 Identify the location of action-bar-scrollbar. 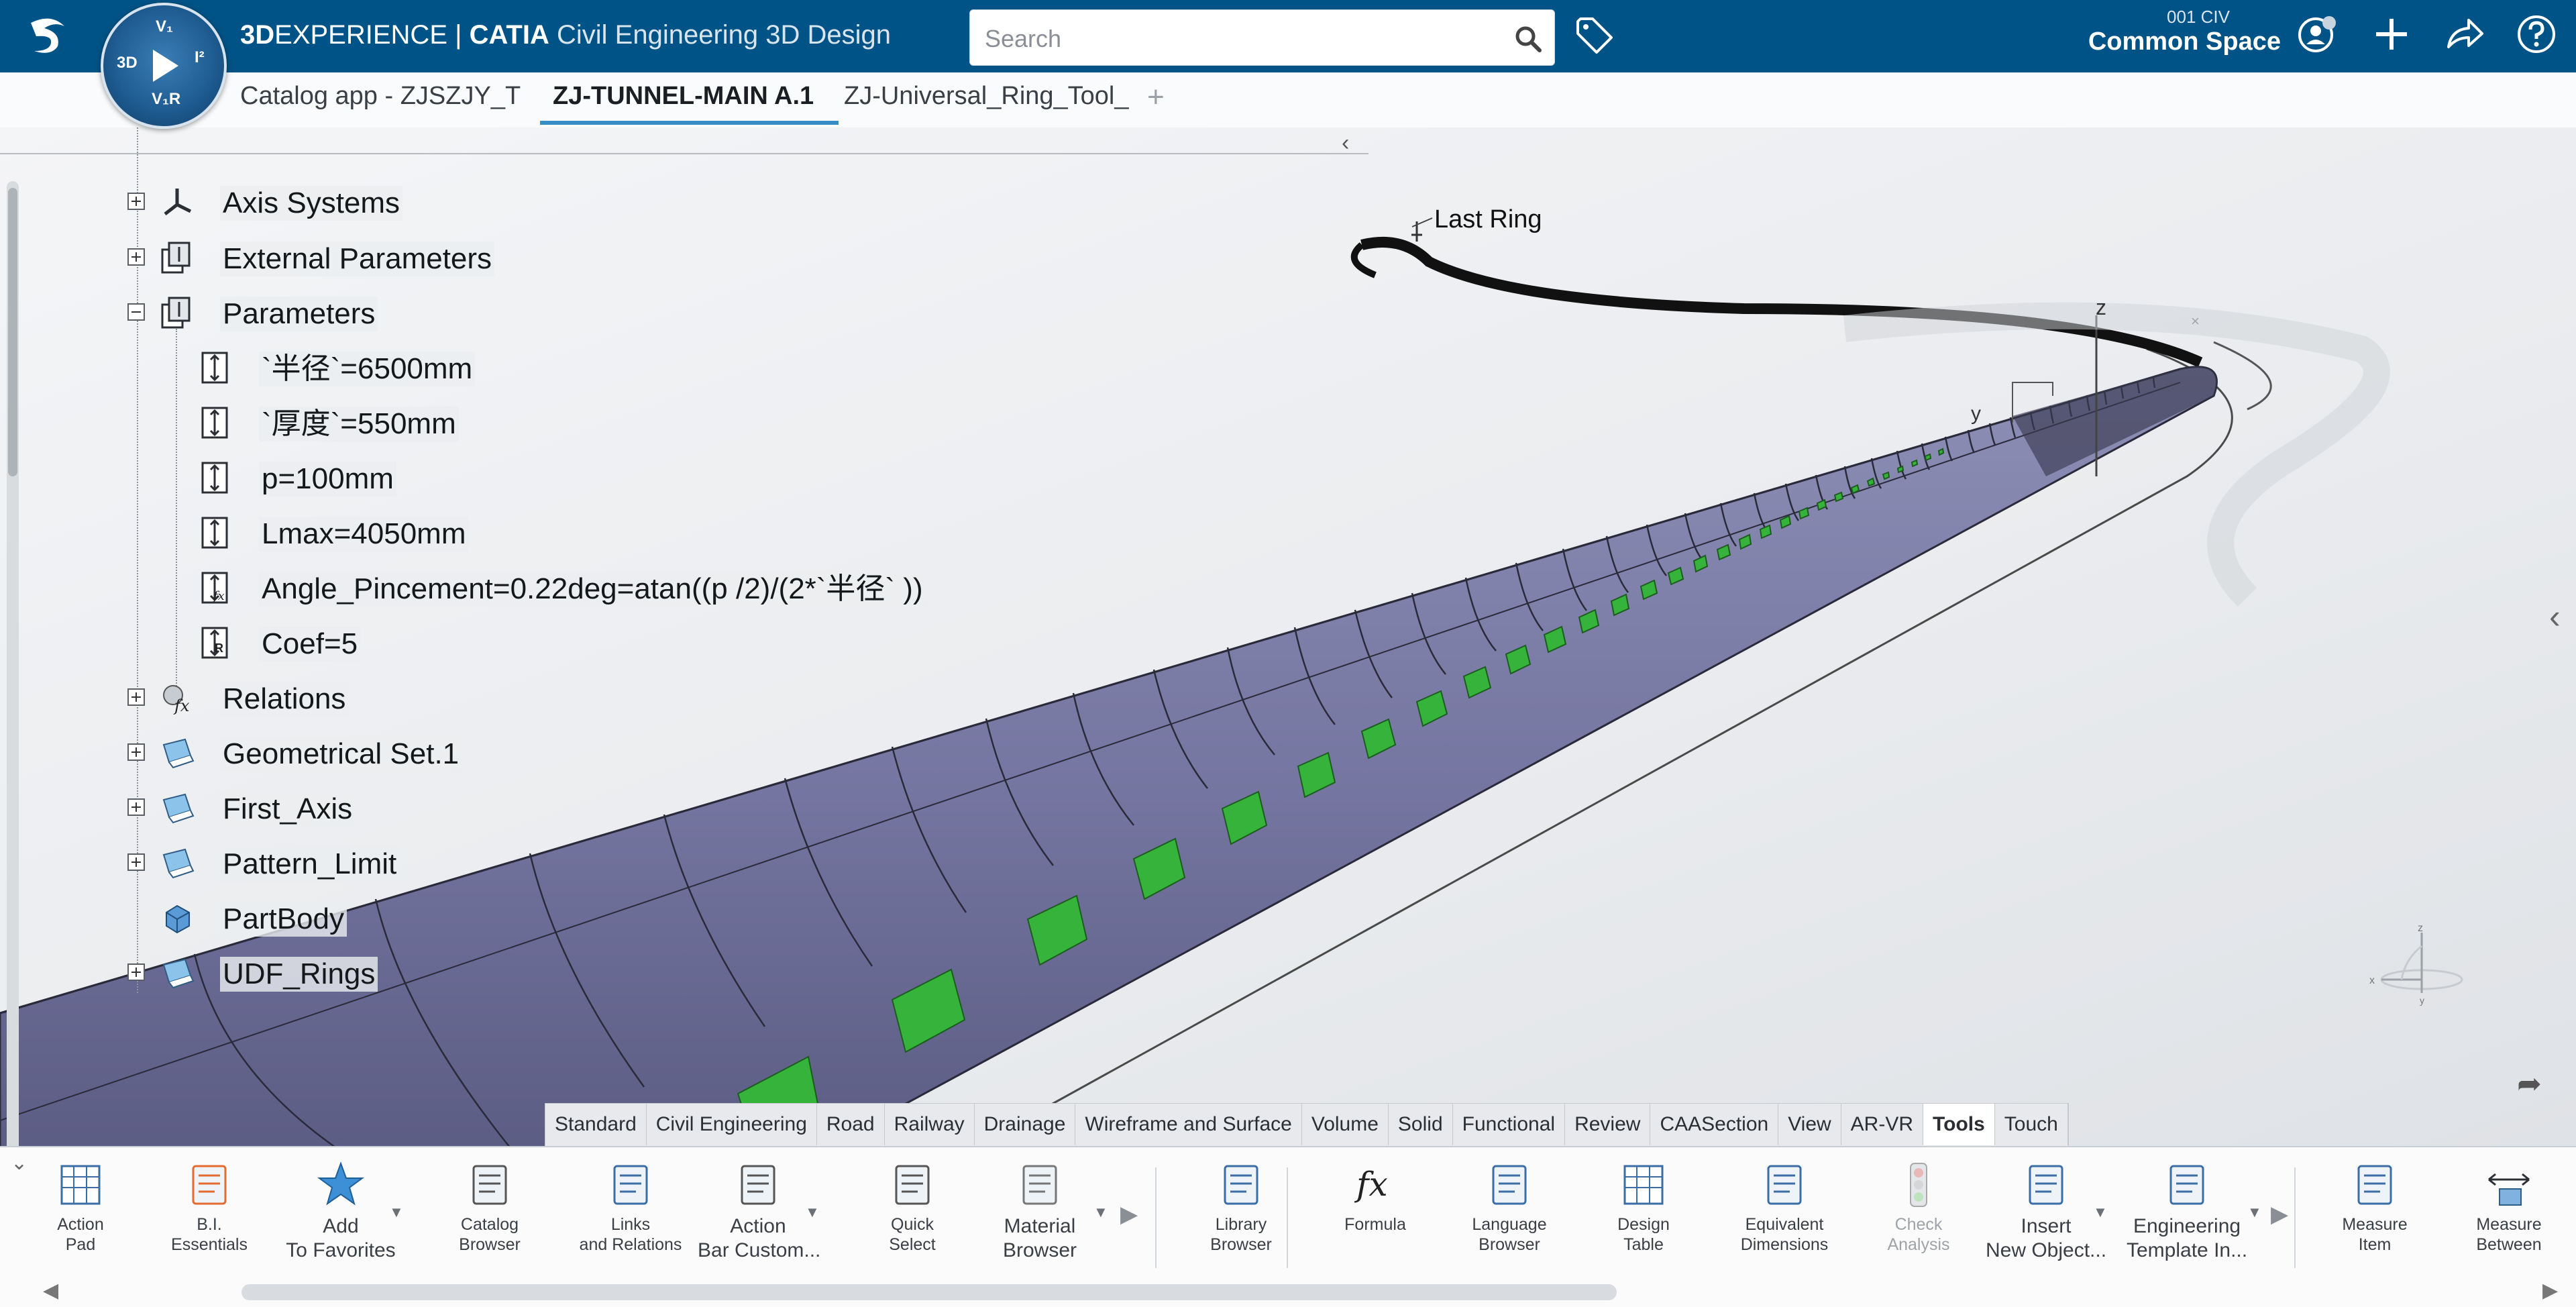
(929, 1292).